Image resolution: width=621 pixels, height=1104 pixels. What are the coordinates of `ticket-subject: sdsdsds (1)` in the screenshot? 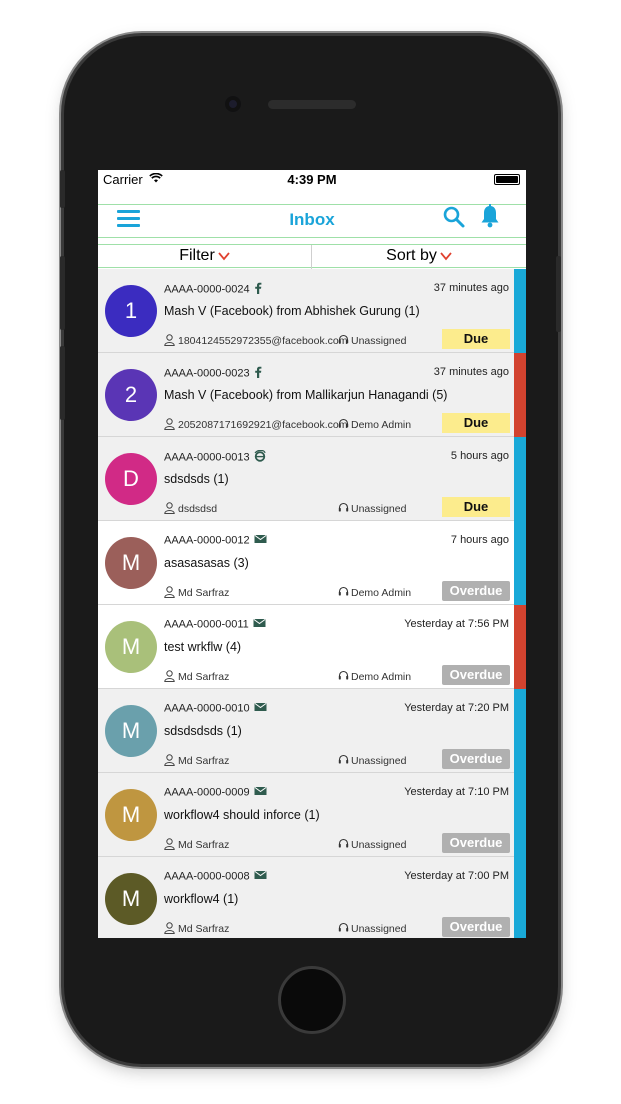 It's located at (196, 479).